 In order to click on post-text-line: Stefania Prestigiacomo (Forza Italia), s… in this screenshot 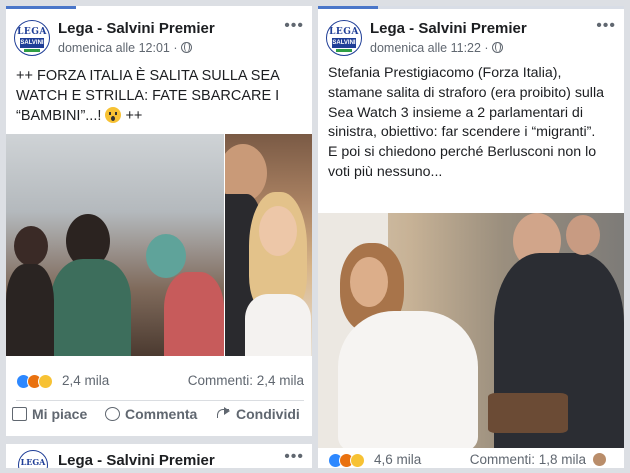, I will do `click(466, 103)`.